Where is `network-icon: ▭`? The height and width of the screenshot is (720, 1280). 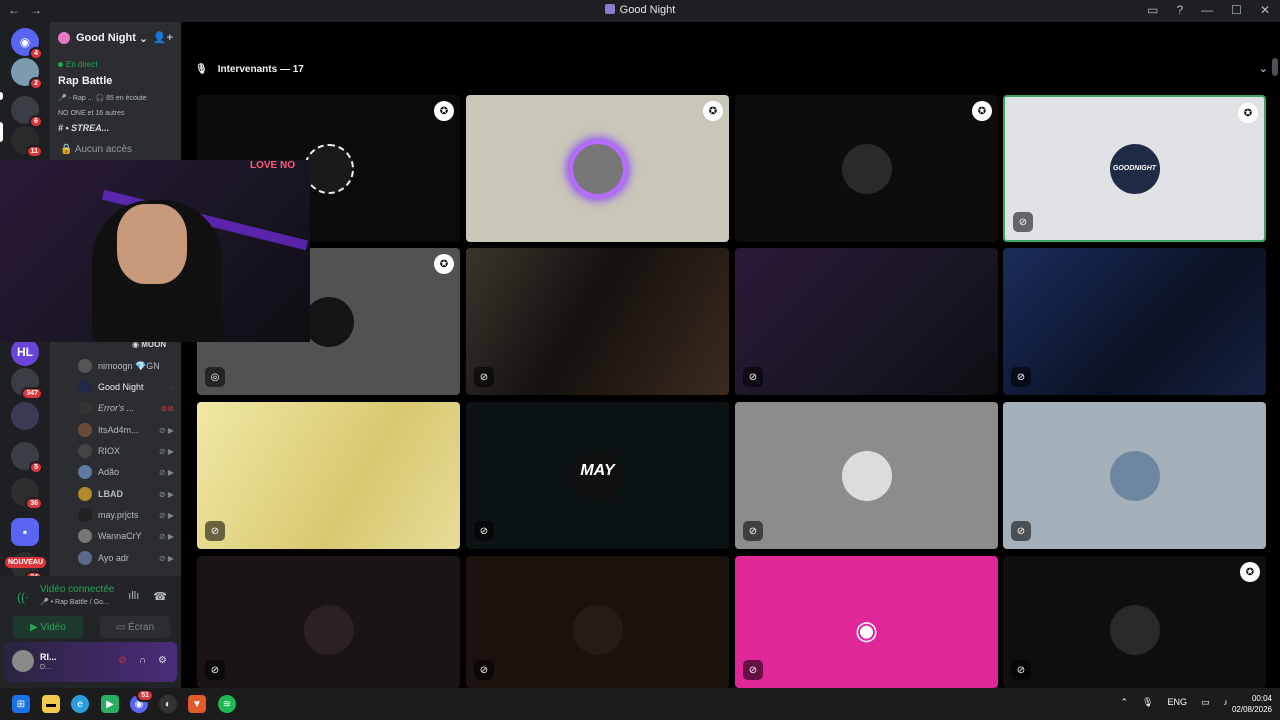
network-icon: ▭ is located at coordinates (1205, 702).